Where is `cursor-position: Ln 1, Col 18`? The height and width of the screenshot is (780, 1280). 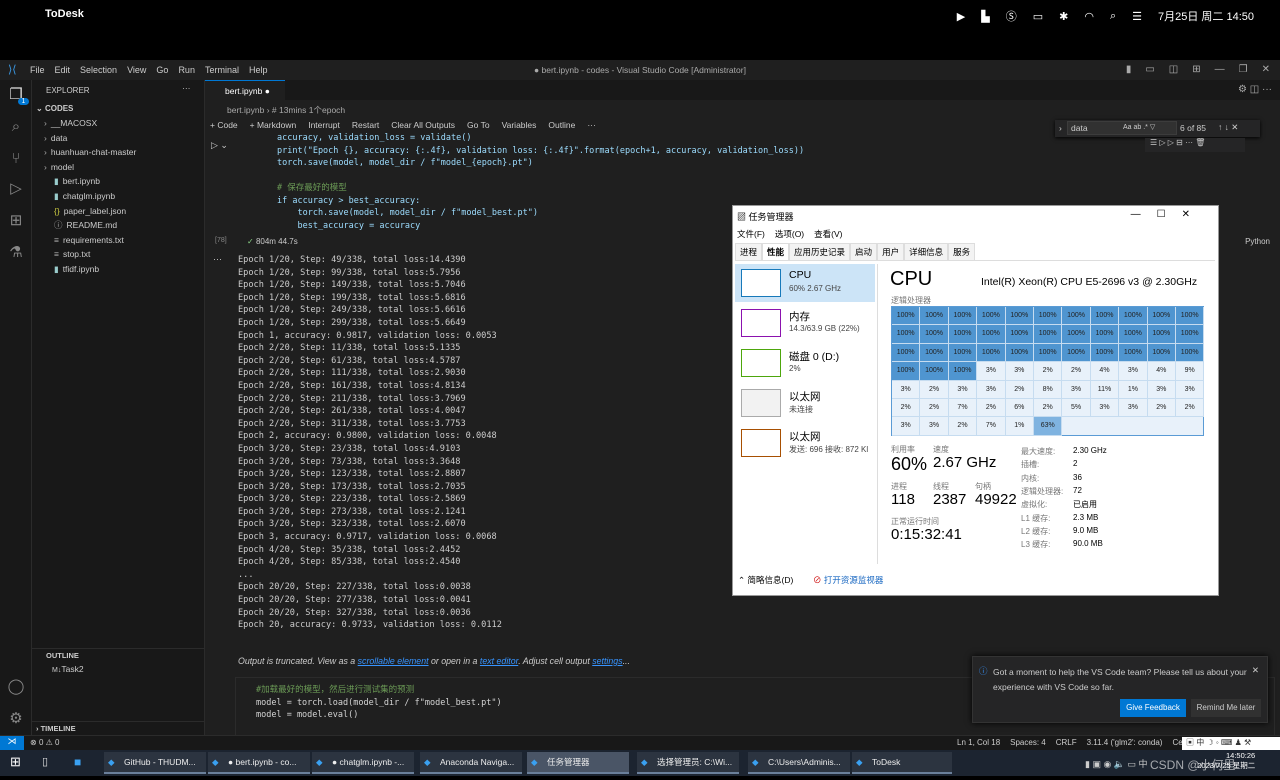 cursor-position: Ln 1, Col 18 is located at coordinates (978, 742).